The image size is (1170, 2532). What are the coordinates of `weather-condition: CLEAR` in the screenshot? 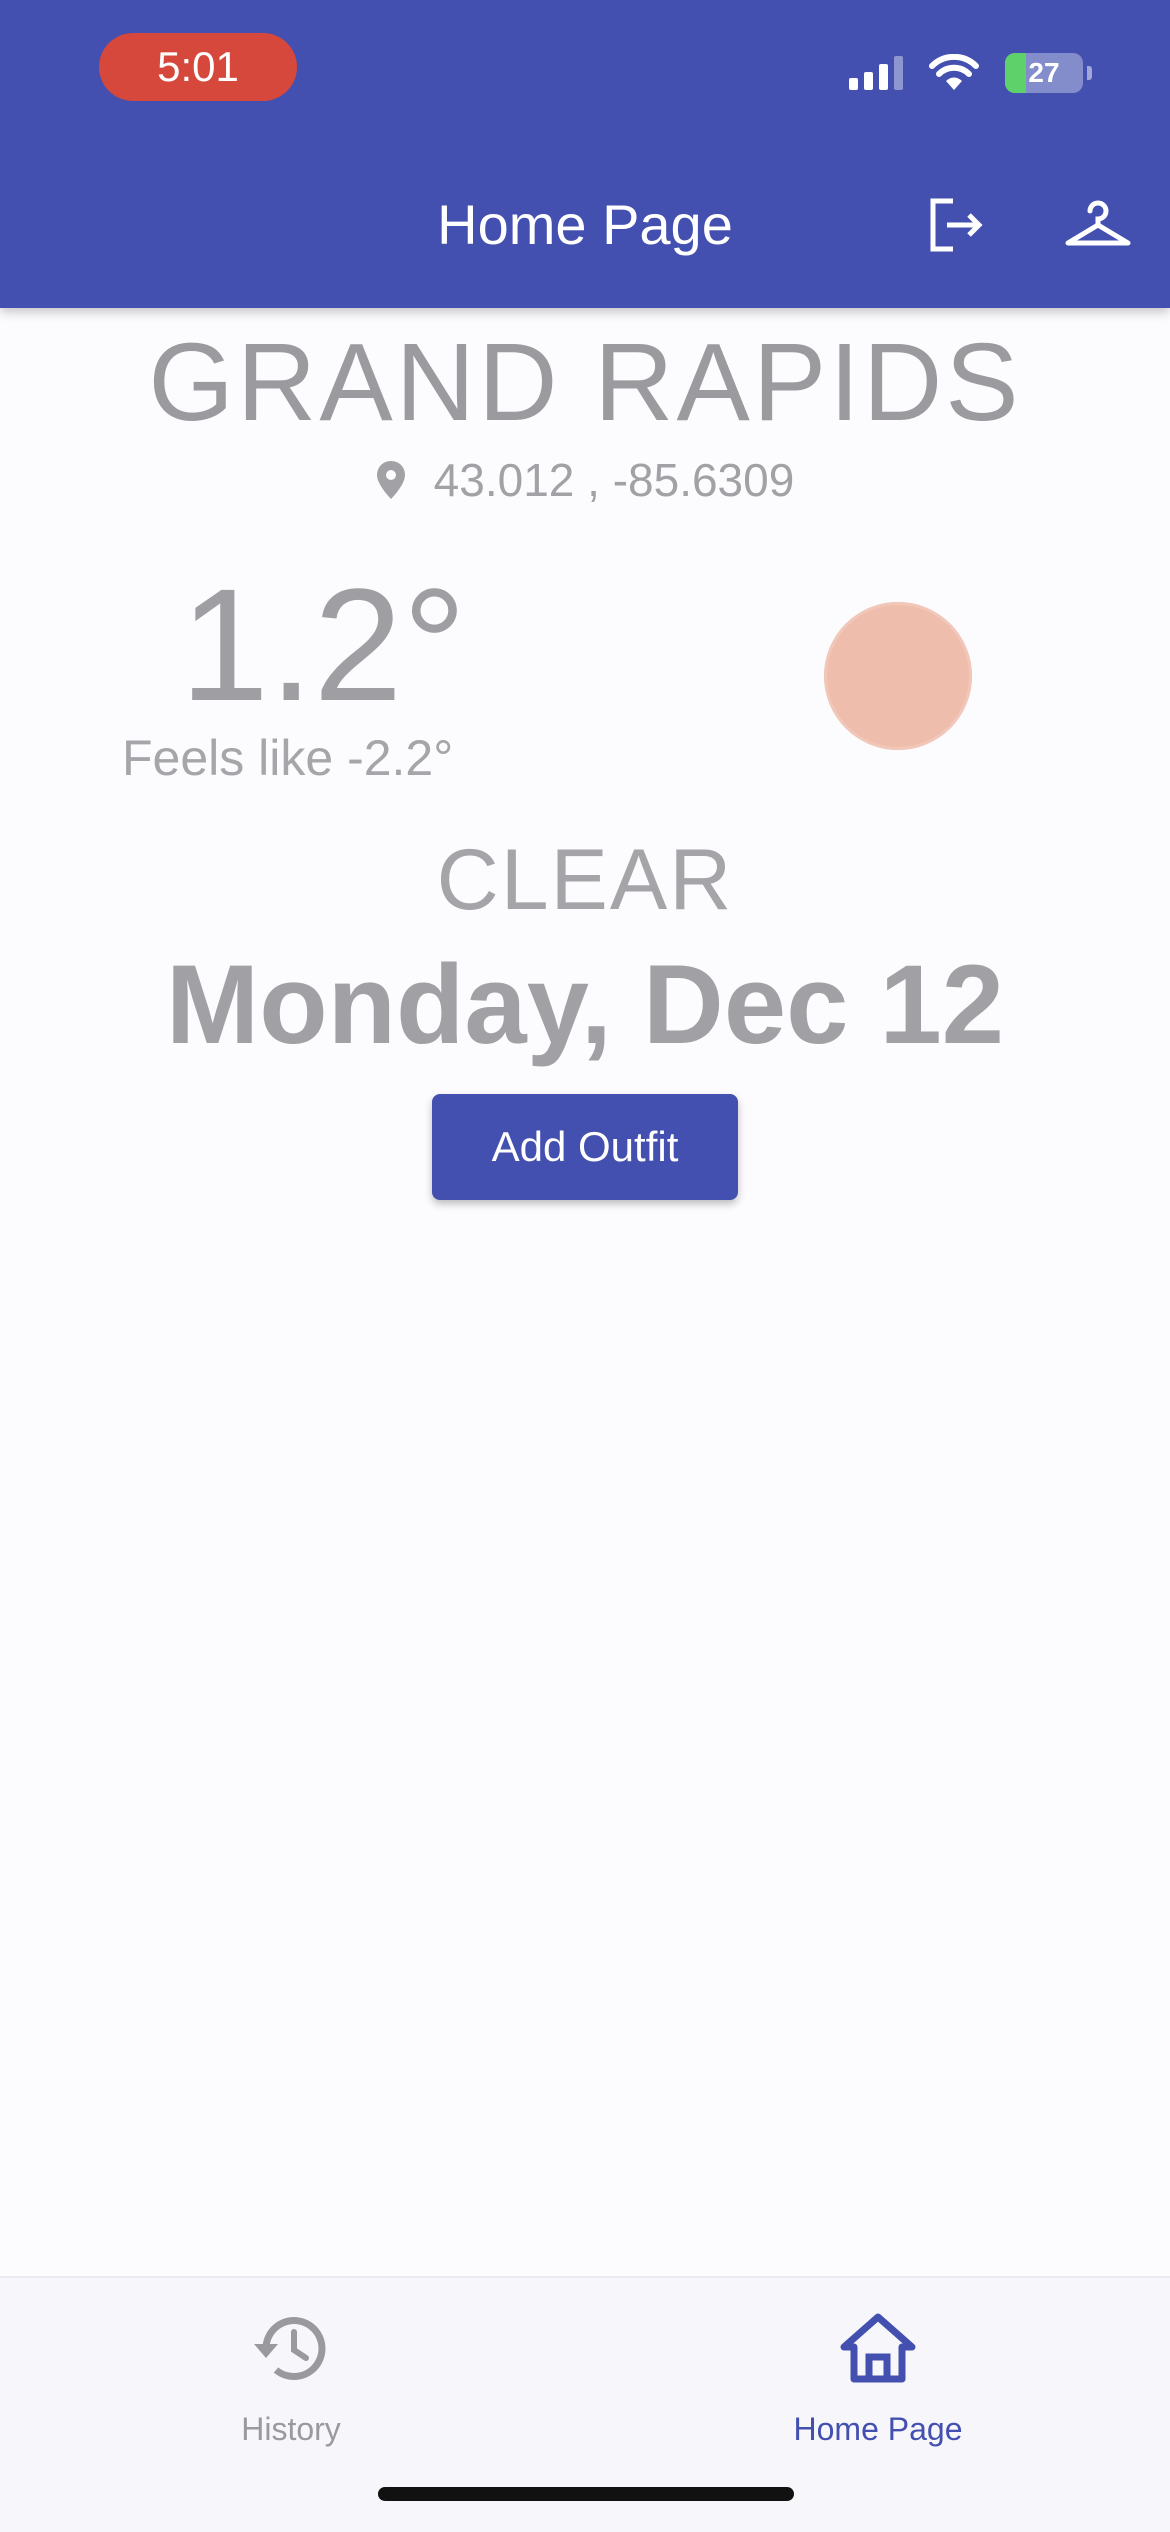 It's located at (585, 880).